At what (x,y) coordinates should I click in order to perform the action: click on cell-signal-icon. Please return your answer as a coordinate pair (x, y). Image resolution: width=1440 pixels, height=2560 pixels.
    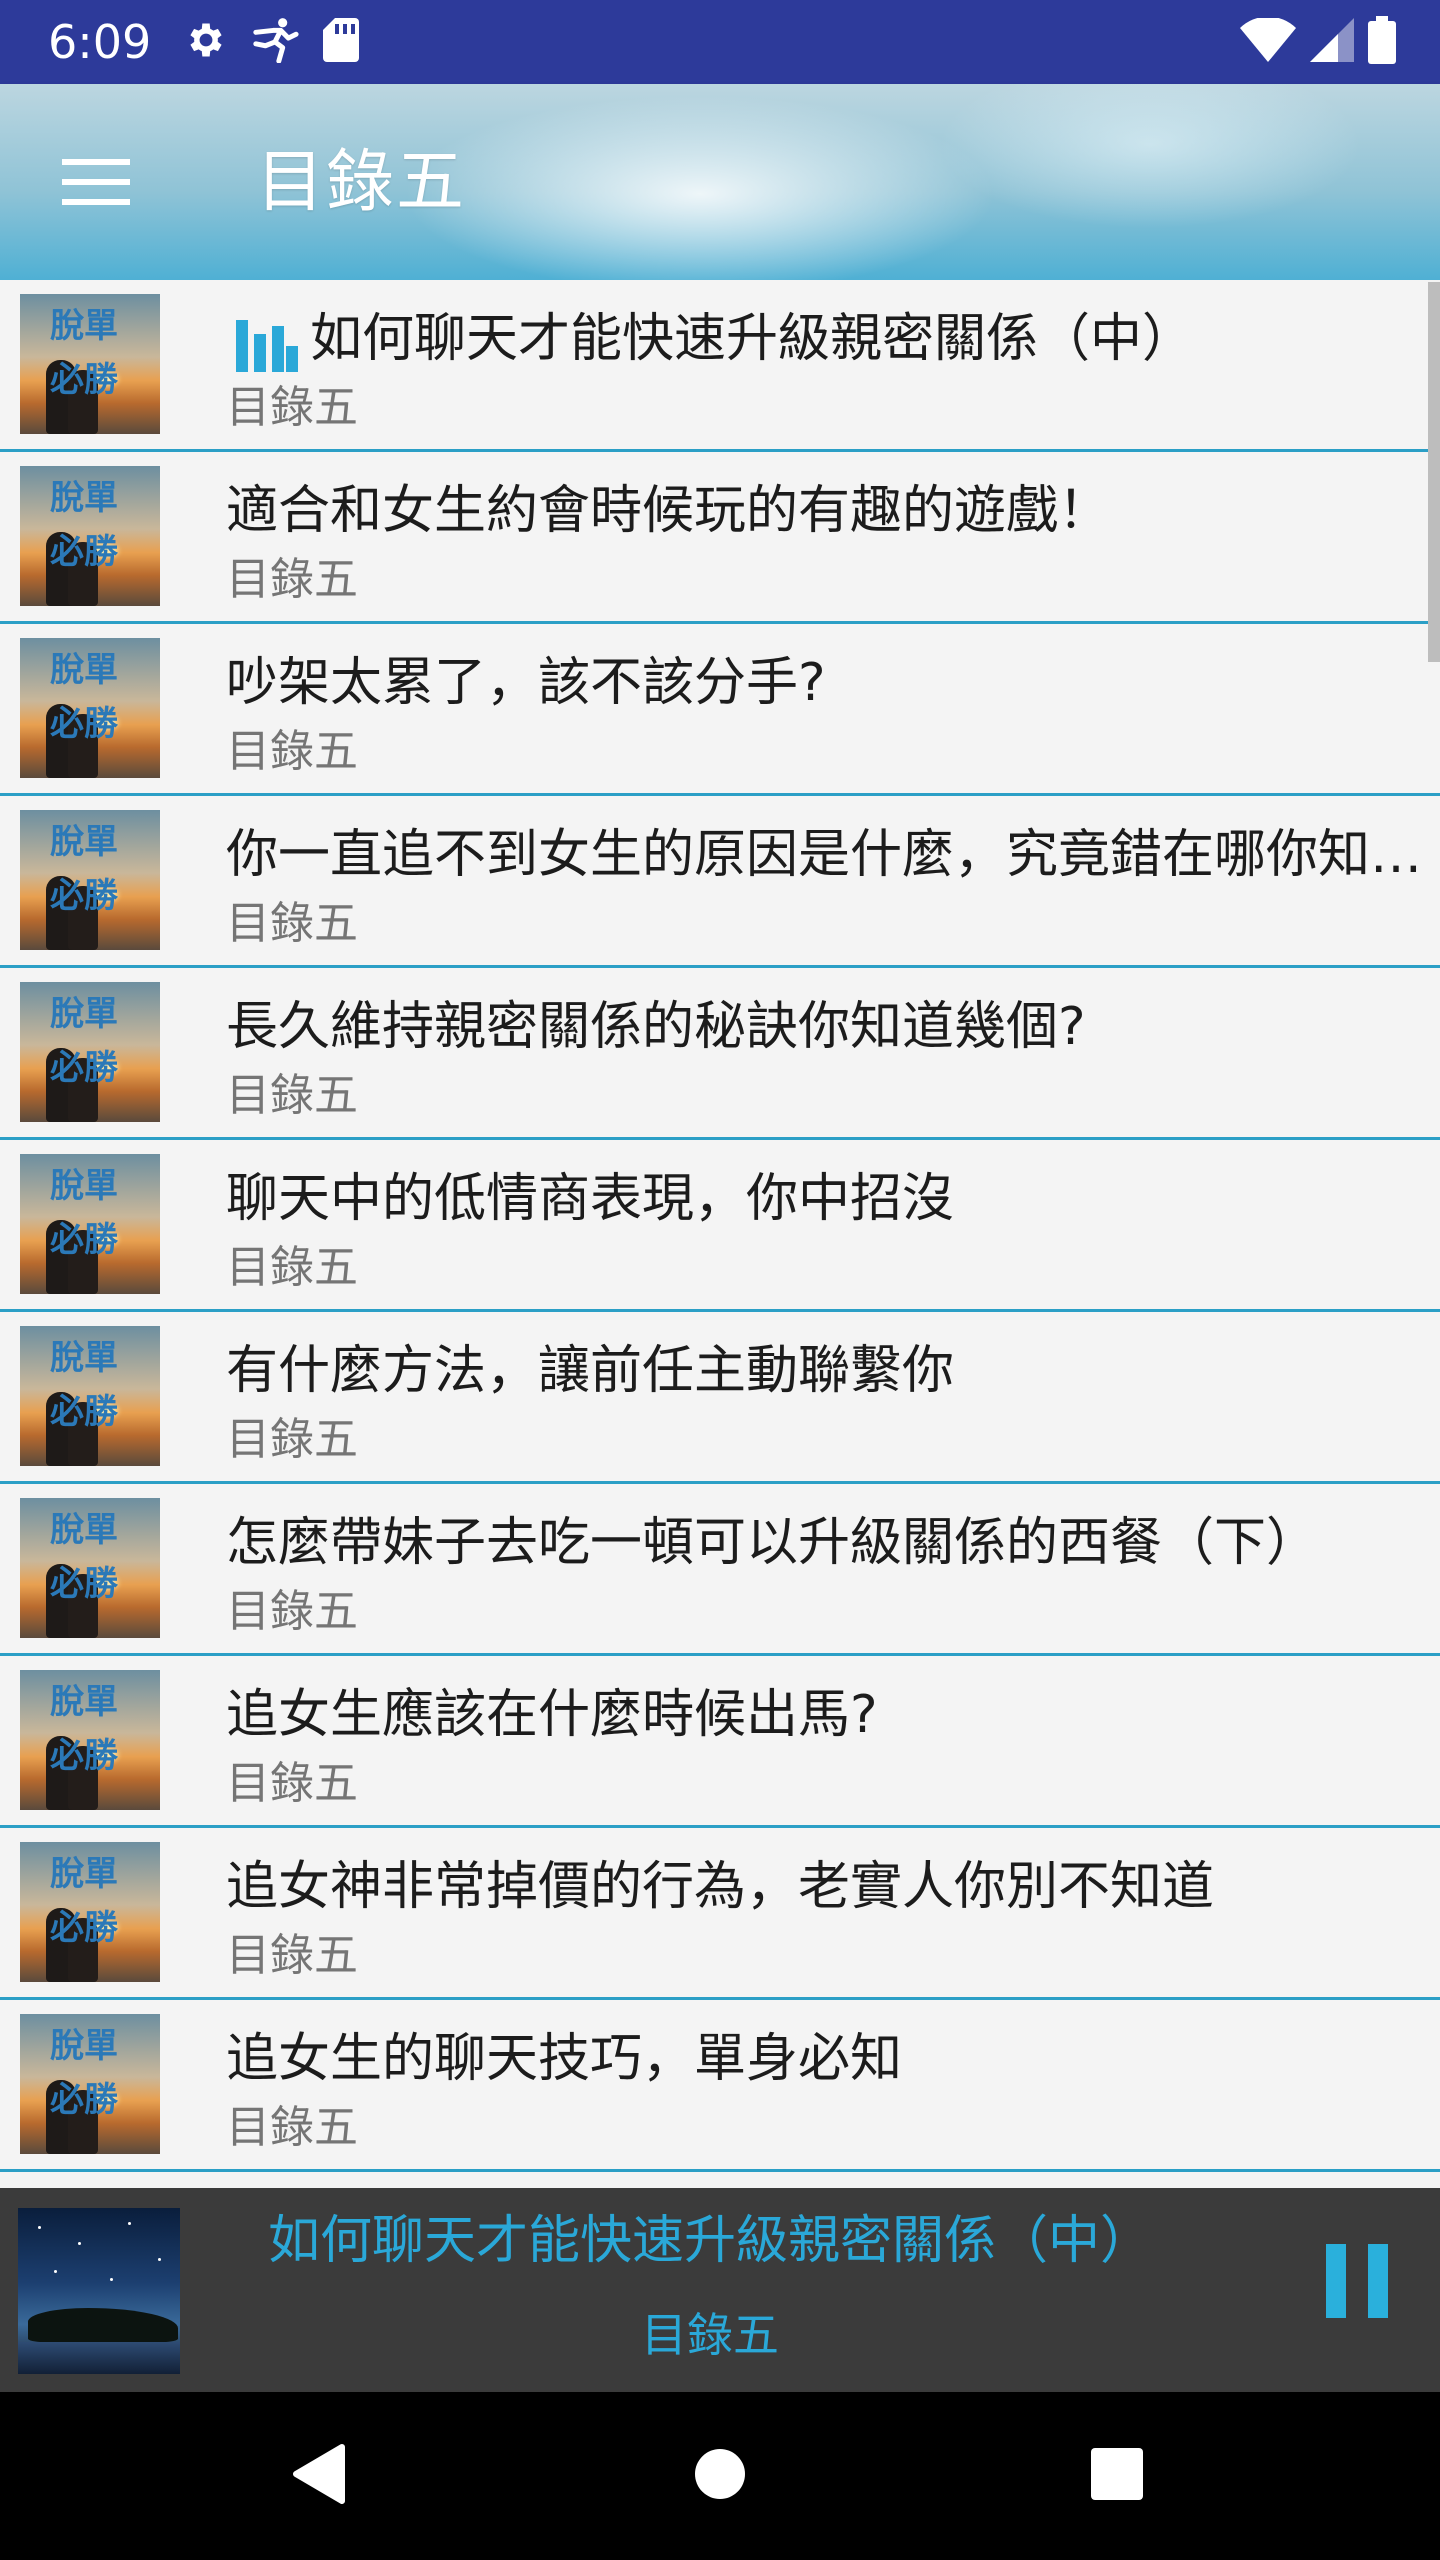
    Looking at the image, I should click on (1332, 42).